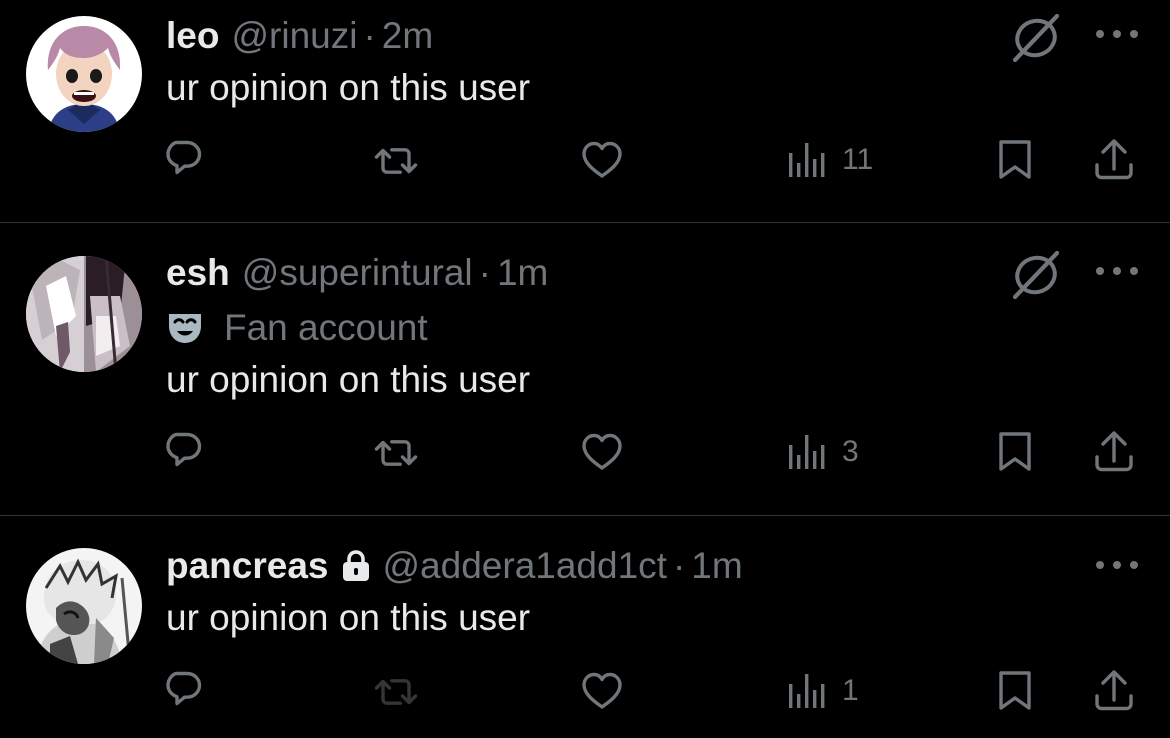 The width and height of the screenshot is (1170, 738). What do you see at coordinates (407, 36) in the screenshot?
I see `timestamp: 2m` at bounding box center [407, 36].